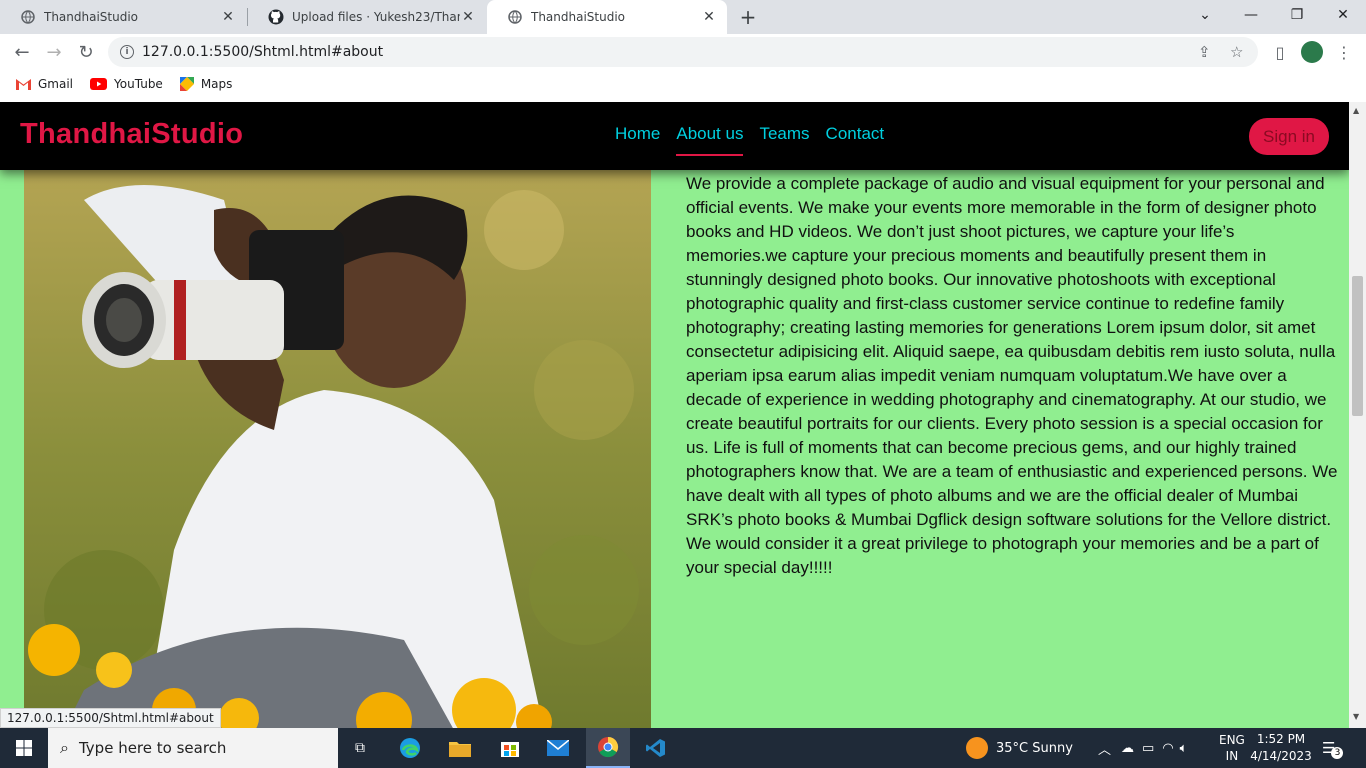  I want to click on forward-icon: →, so click(54, 52).